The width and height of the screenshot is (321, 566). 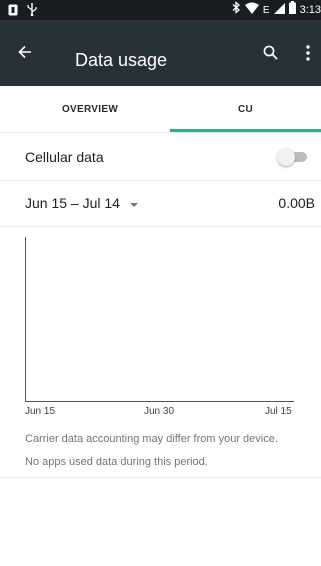 I want to click on app-bar: Data usage, so click(x=160, y=53).